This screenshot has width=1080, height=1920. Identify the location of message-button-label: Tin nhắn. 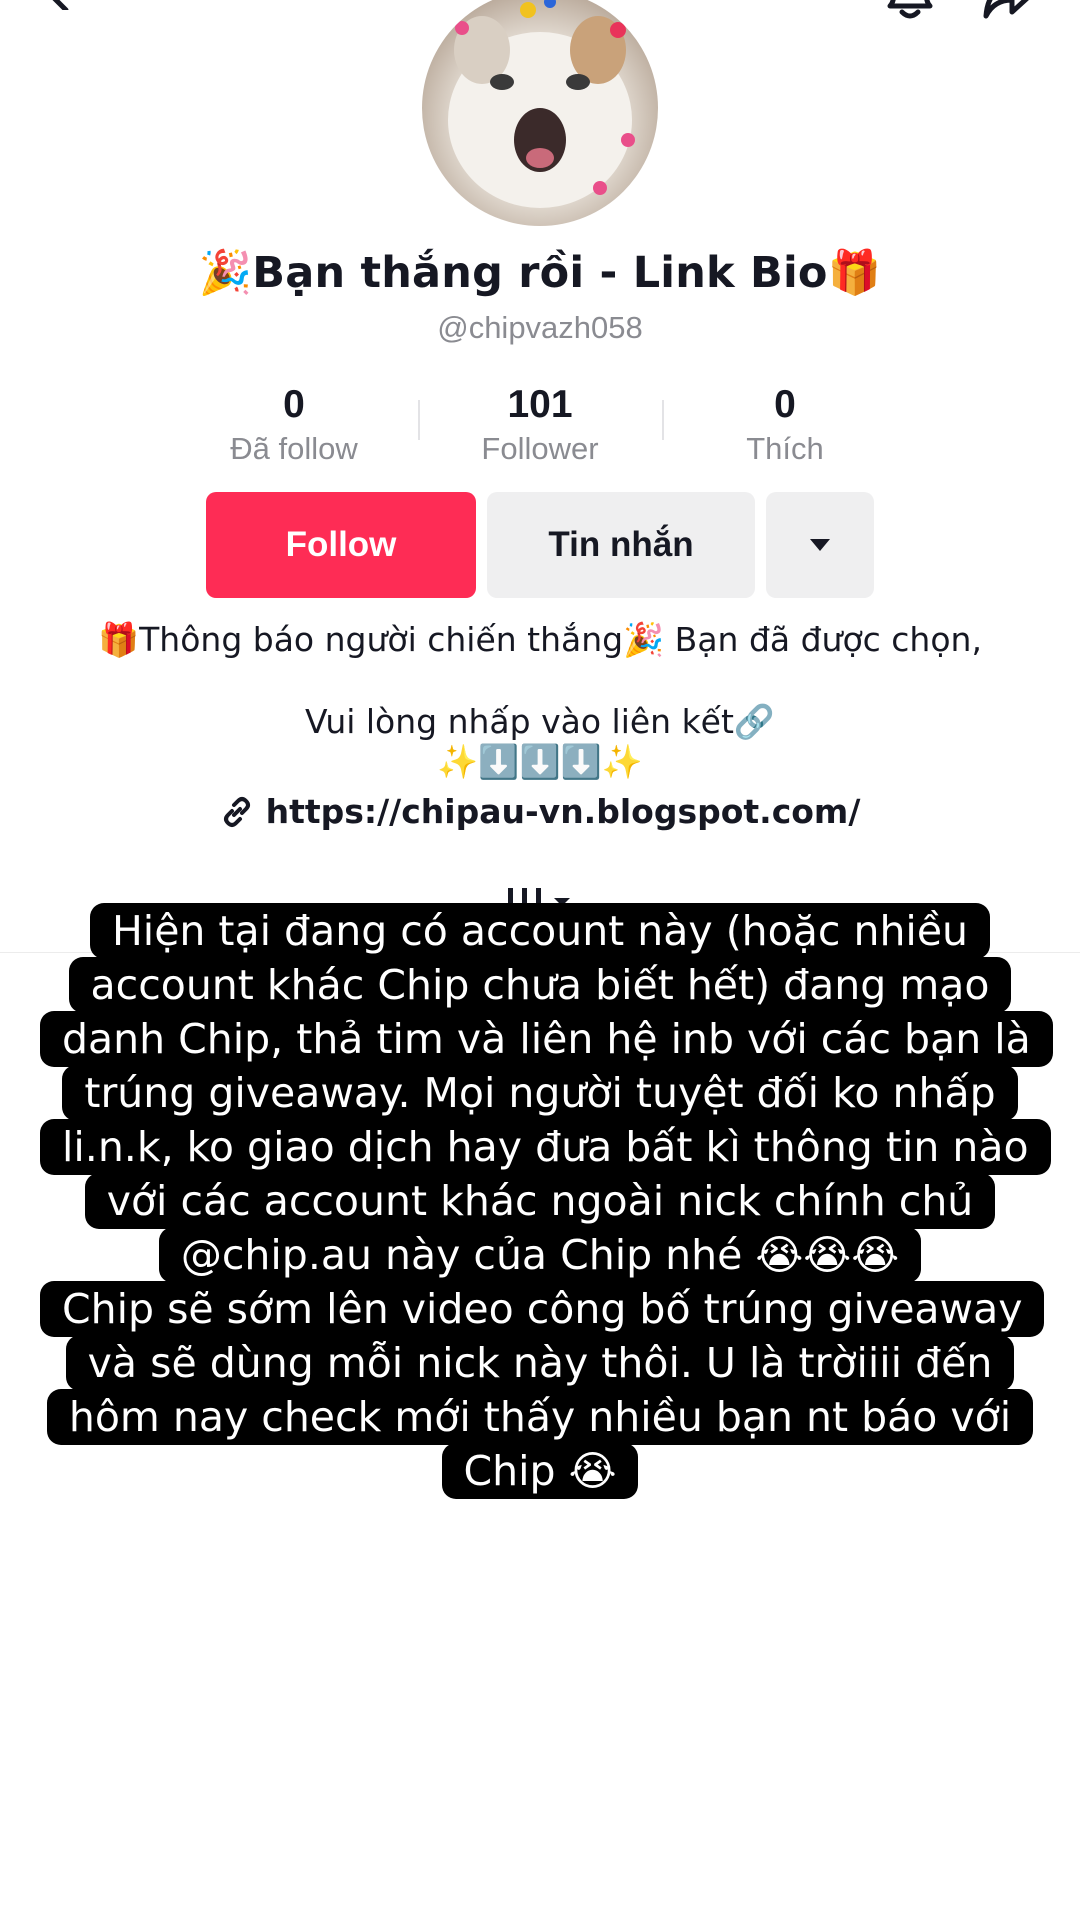
(621, 544).